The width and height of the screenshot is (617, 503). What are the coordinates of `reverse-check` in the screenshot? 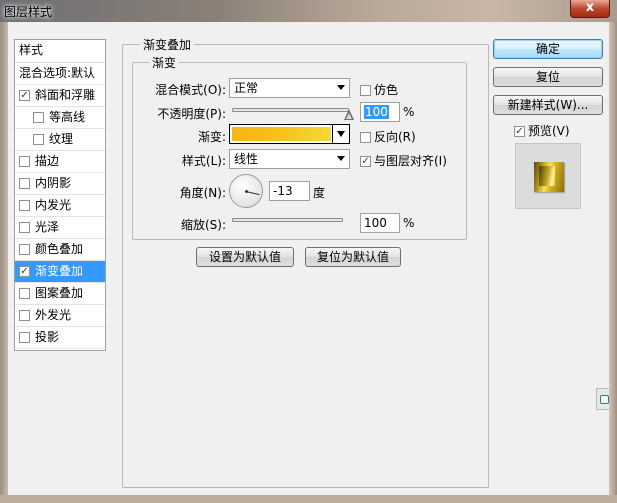 It's located at (365, 137).